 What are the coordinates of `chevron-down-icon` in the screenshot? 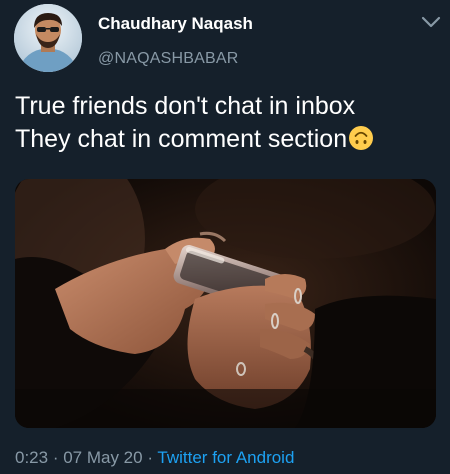 It's located at (431, 22).